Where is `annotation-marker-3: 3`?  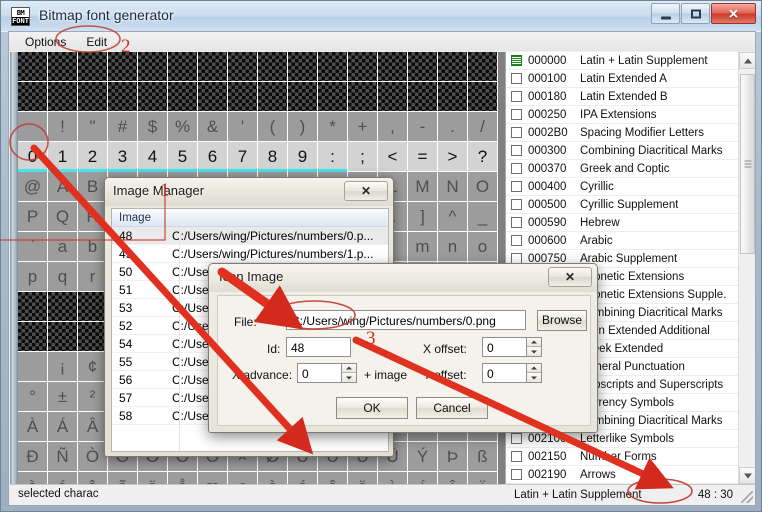
annotation-marker-3: 3 is located at coordinates (371, 338).